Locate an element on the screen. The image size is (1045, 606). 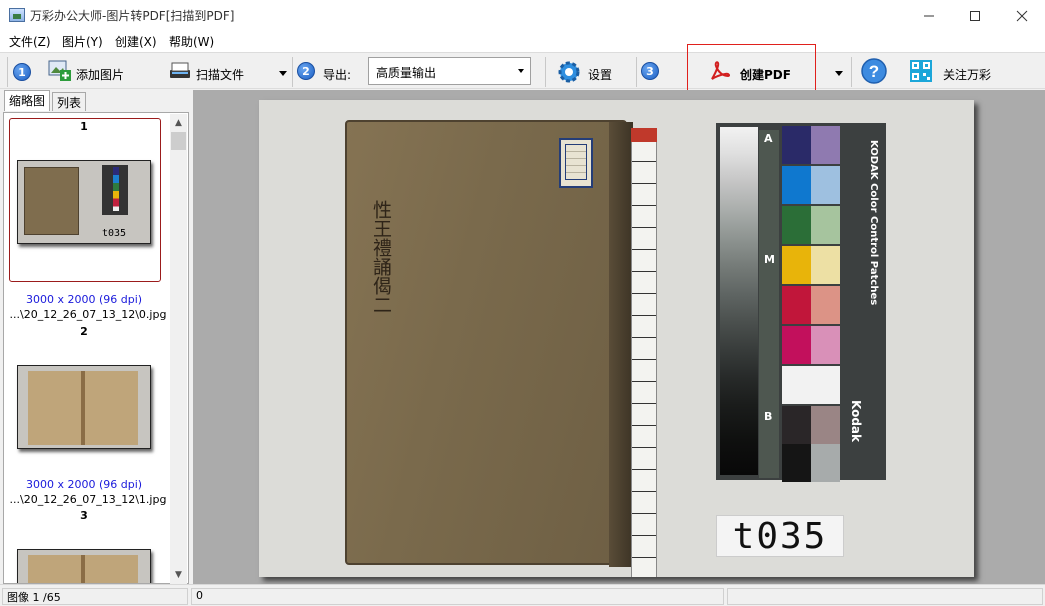
window-title: 万彩办公大师-图片转PDF[扫描到PDF] is located at coordinates (132, 16).